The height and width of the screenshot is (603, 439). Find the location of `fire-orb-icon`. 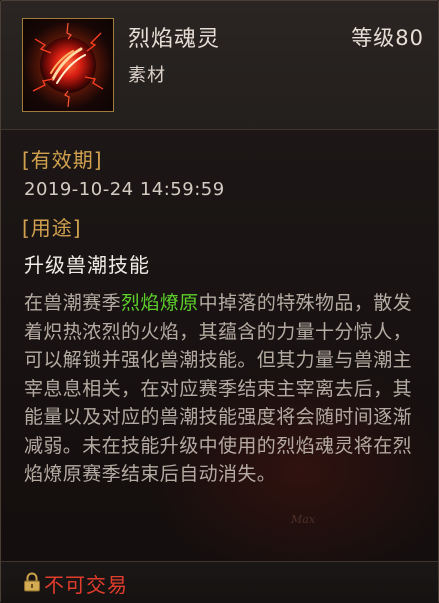

fire-orb-icon is located at coordinates (68, 65).